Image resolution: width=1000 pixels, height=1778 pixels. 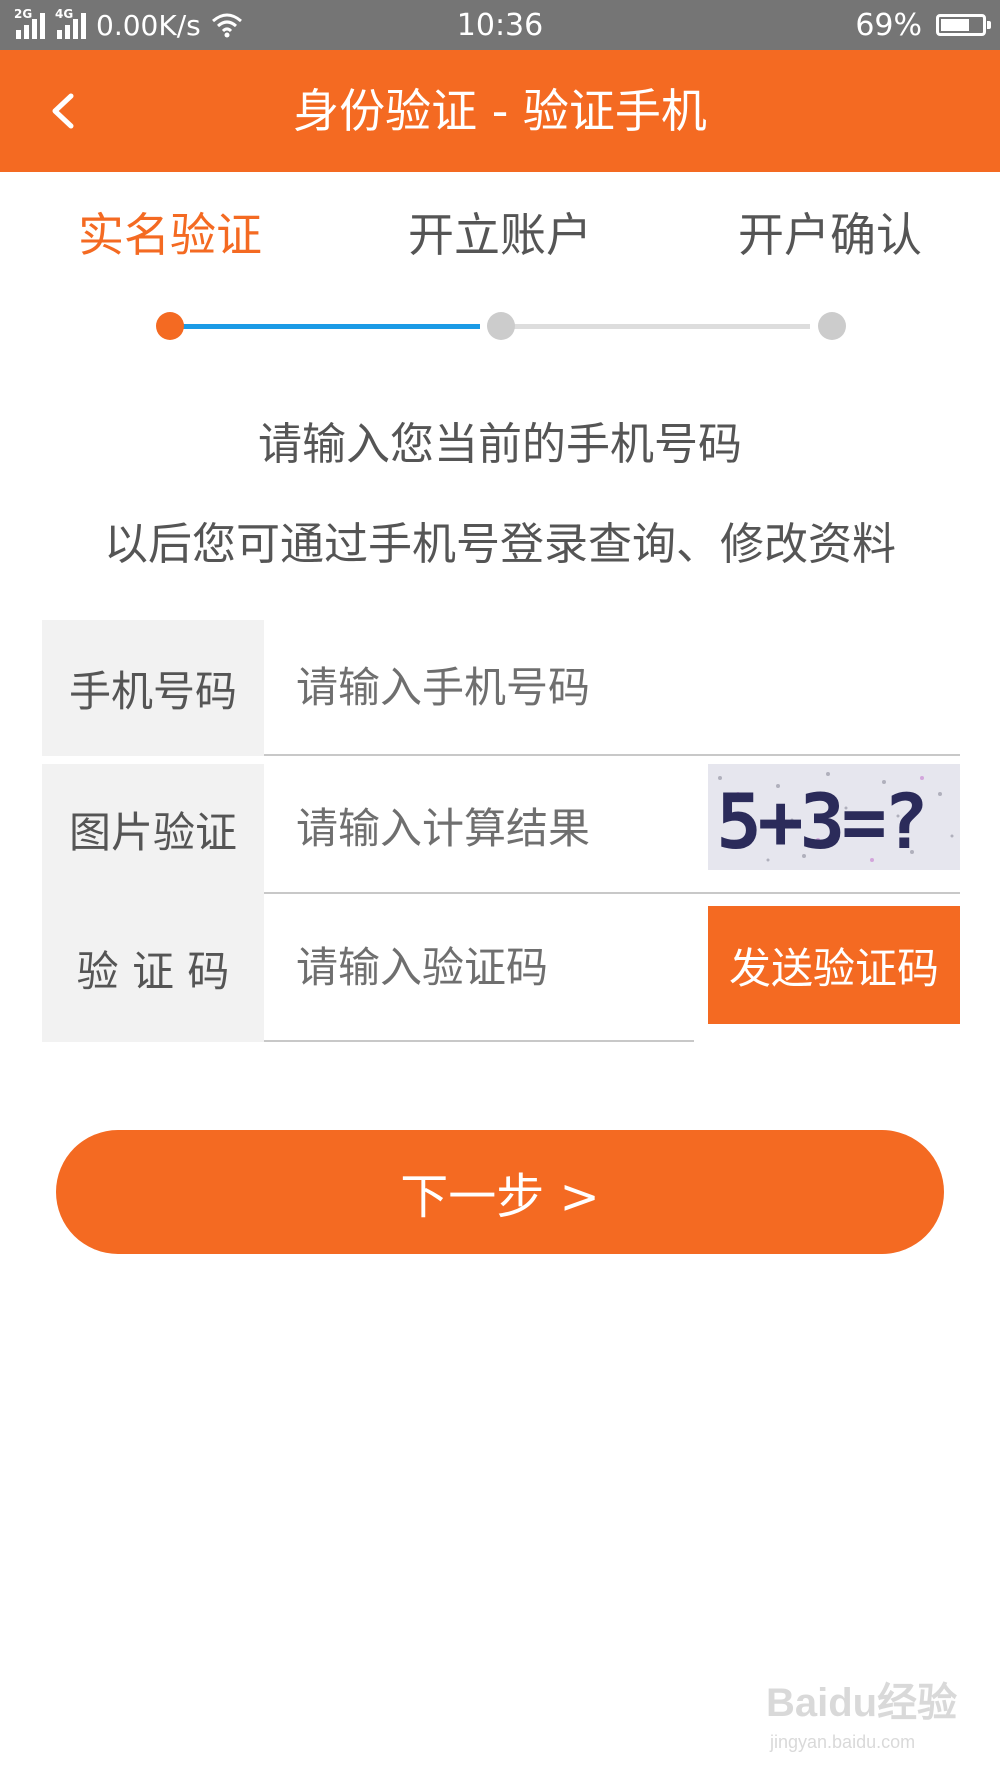 I want to click on step-indicator: 实名验证 开立账户 开户确认, so click(x=500, y=235).